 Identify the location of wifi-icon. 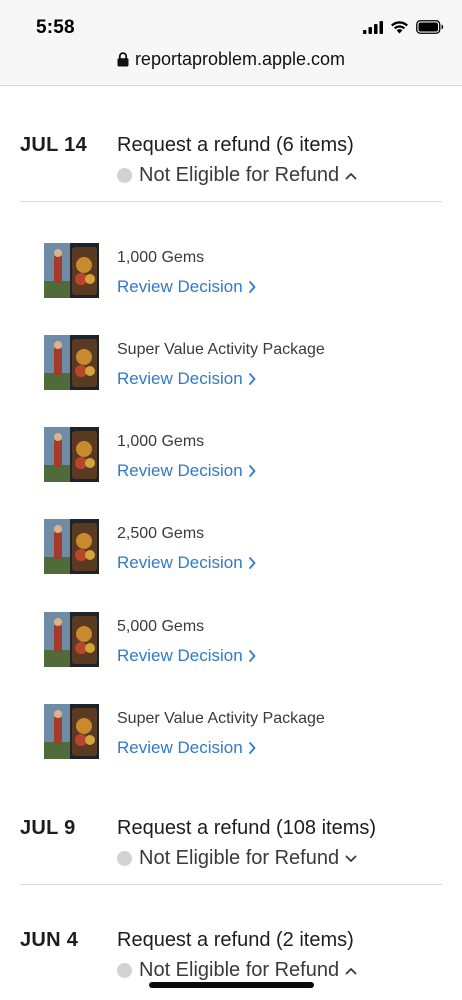
(399, 27).